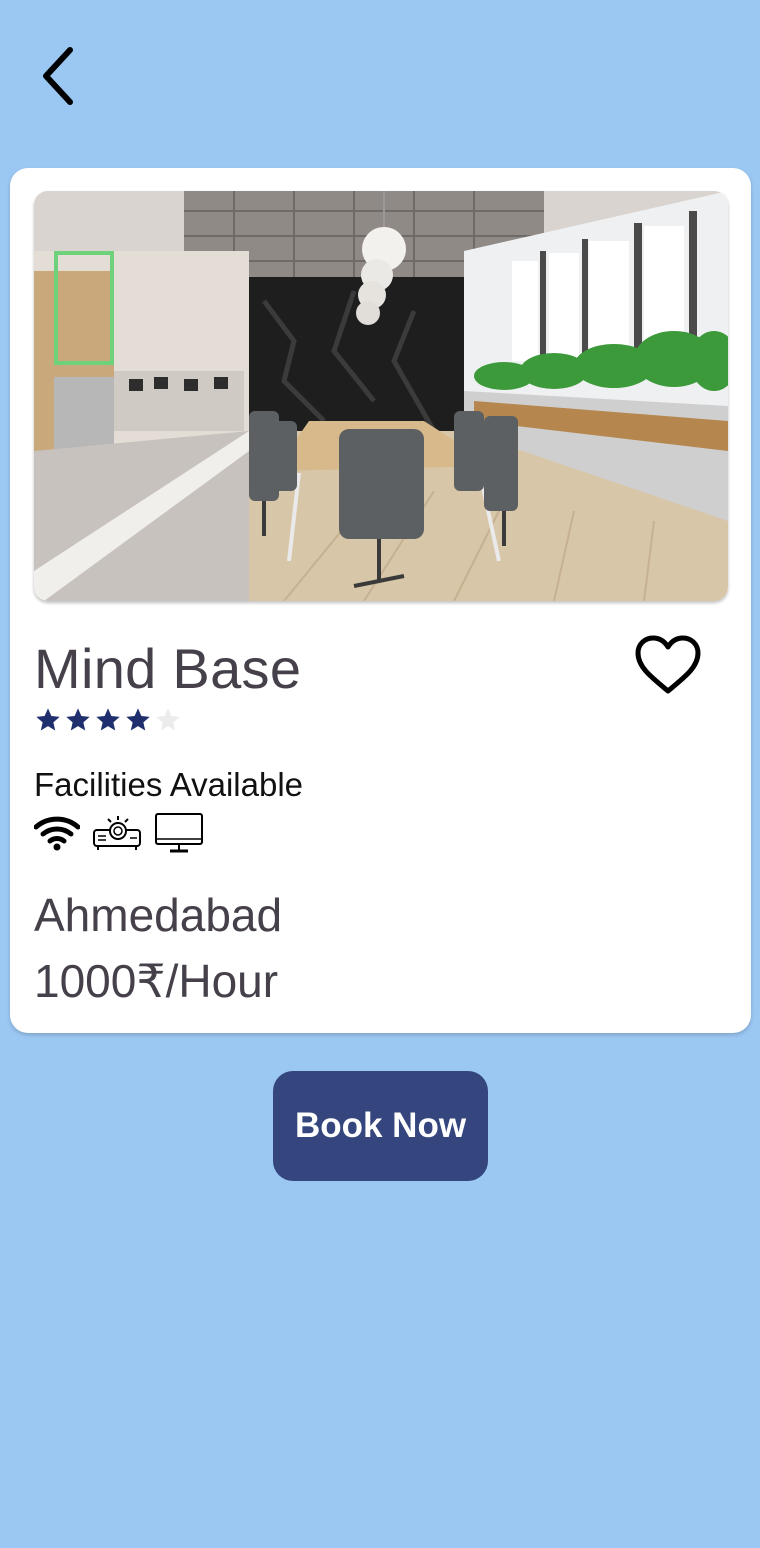 The height and width of the screenshot is (1548, 760). Describe the element at coordinates (179, 833) in the screenshot. I see `monitor-icon` at that location.